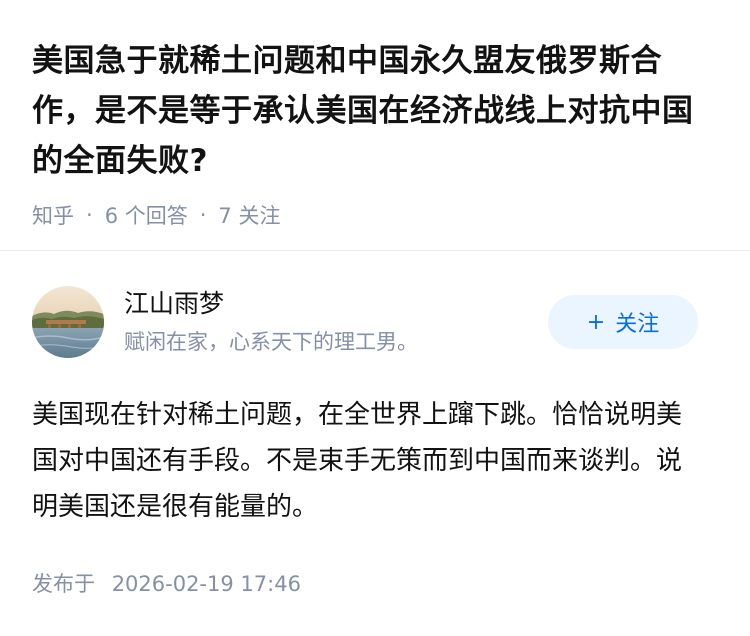  I want to click on answers-count: 6 个回答, so click(146, 215).